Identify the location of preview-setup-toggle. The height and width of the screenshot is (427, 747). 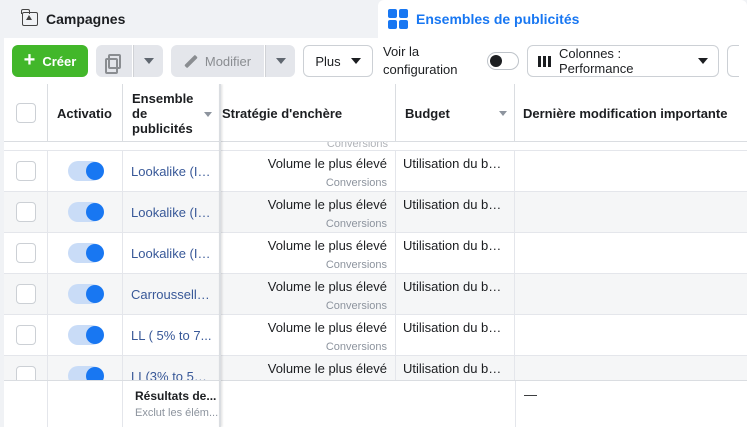
(503, 61).